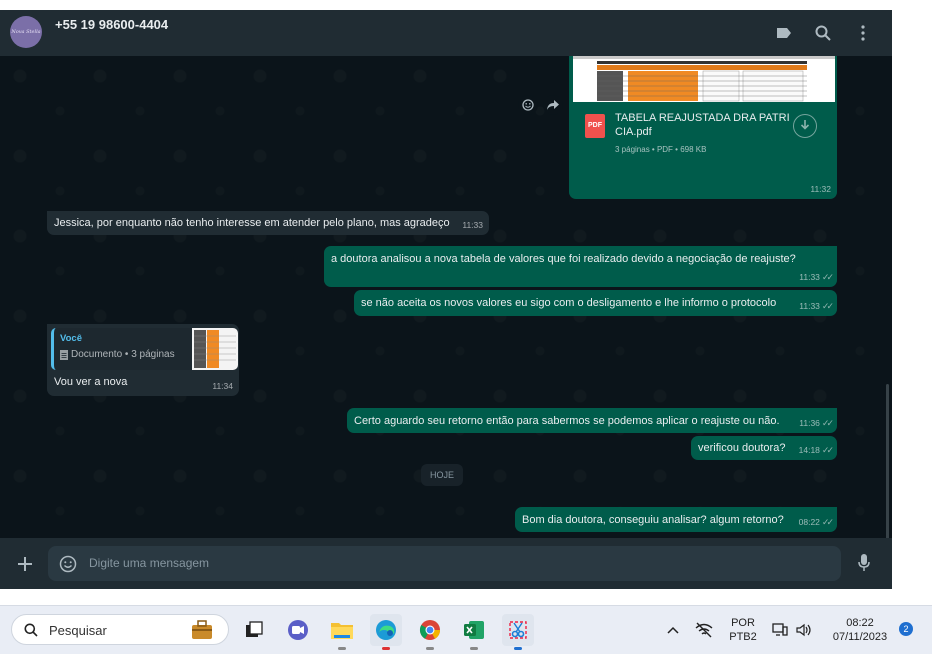 The height and width of the screenshot is (654, 932). Describe the element at coordinates (906, 629) in the screenshot. I see `notification-badge: 2` at that location.